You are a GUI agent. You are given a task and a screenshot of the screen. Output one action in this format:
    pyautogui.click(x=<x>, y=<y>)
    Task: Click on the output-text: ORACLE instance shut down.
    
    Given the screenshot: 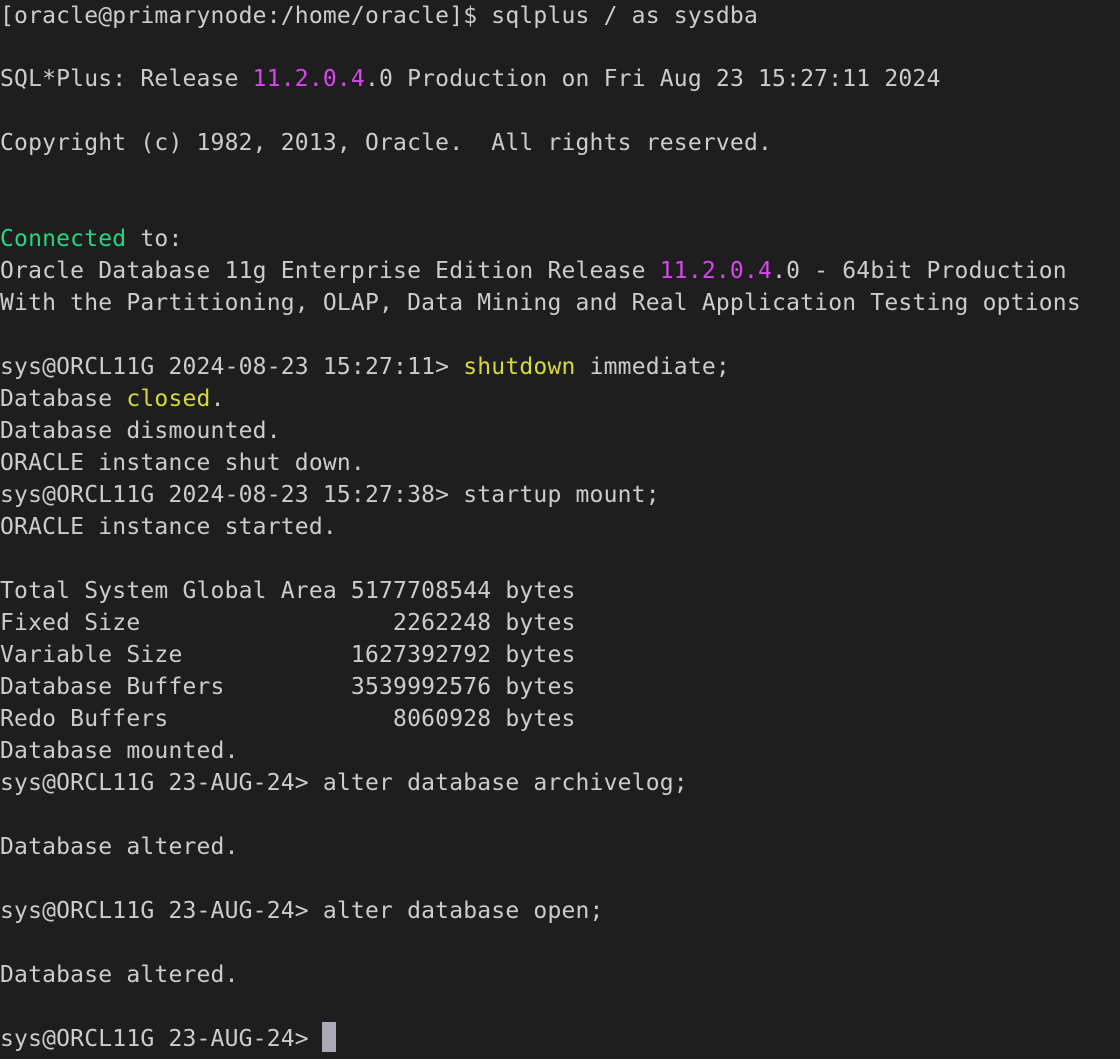 What is the action you would take?
    pyautogui.click(x=182, y=463)
    